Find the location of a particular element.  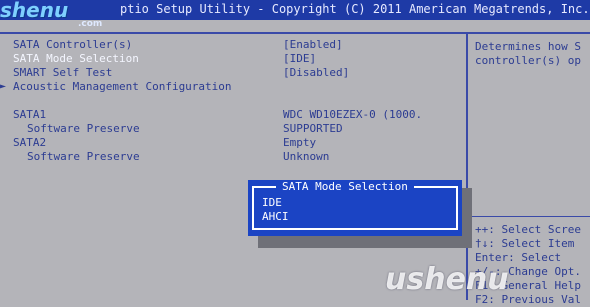

key-help-screen: ++: Select Scree is located at coordinates (528, 229).